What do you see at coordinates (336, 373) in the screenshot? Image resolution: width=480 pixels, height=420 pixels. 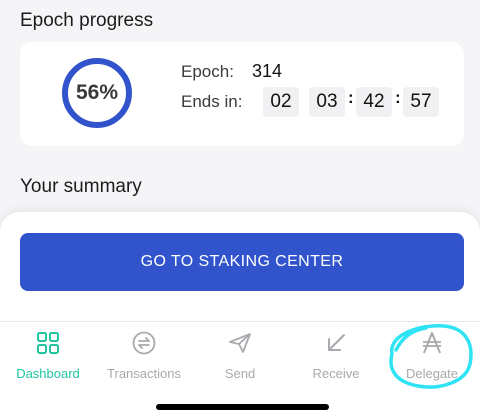 I see `tab-receive-label: Receive` at bounding box center [336, 373].